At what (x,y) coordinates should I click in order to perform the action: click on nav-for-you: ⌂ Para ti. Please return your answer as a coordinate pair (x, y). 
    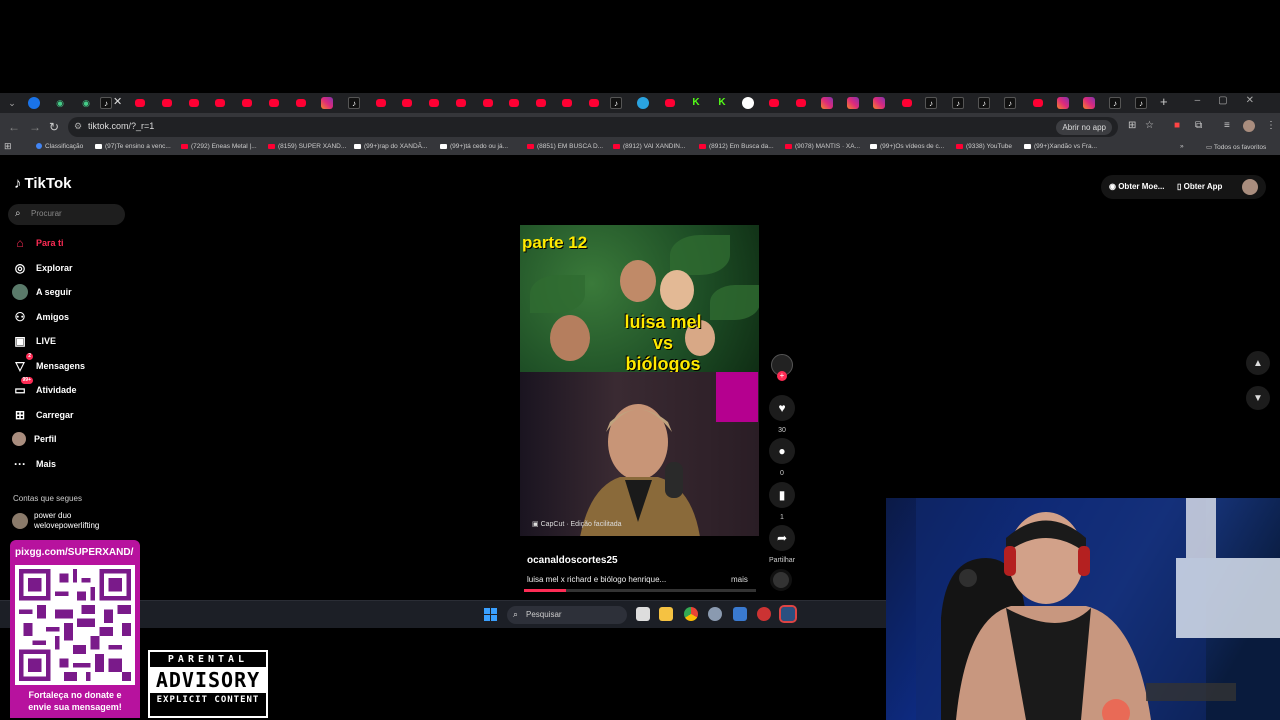
    Looking at the image, I should click on (37, 243).